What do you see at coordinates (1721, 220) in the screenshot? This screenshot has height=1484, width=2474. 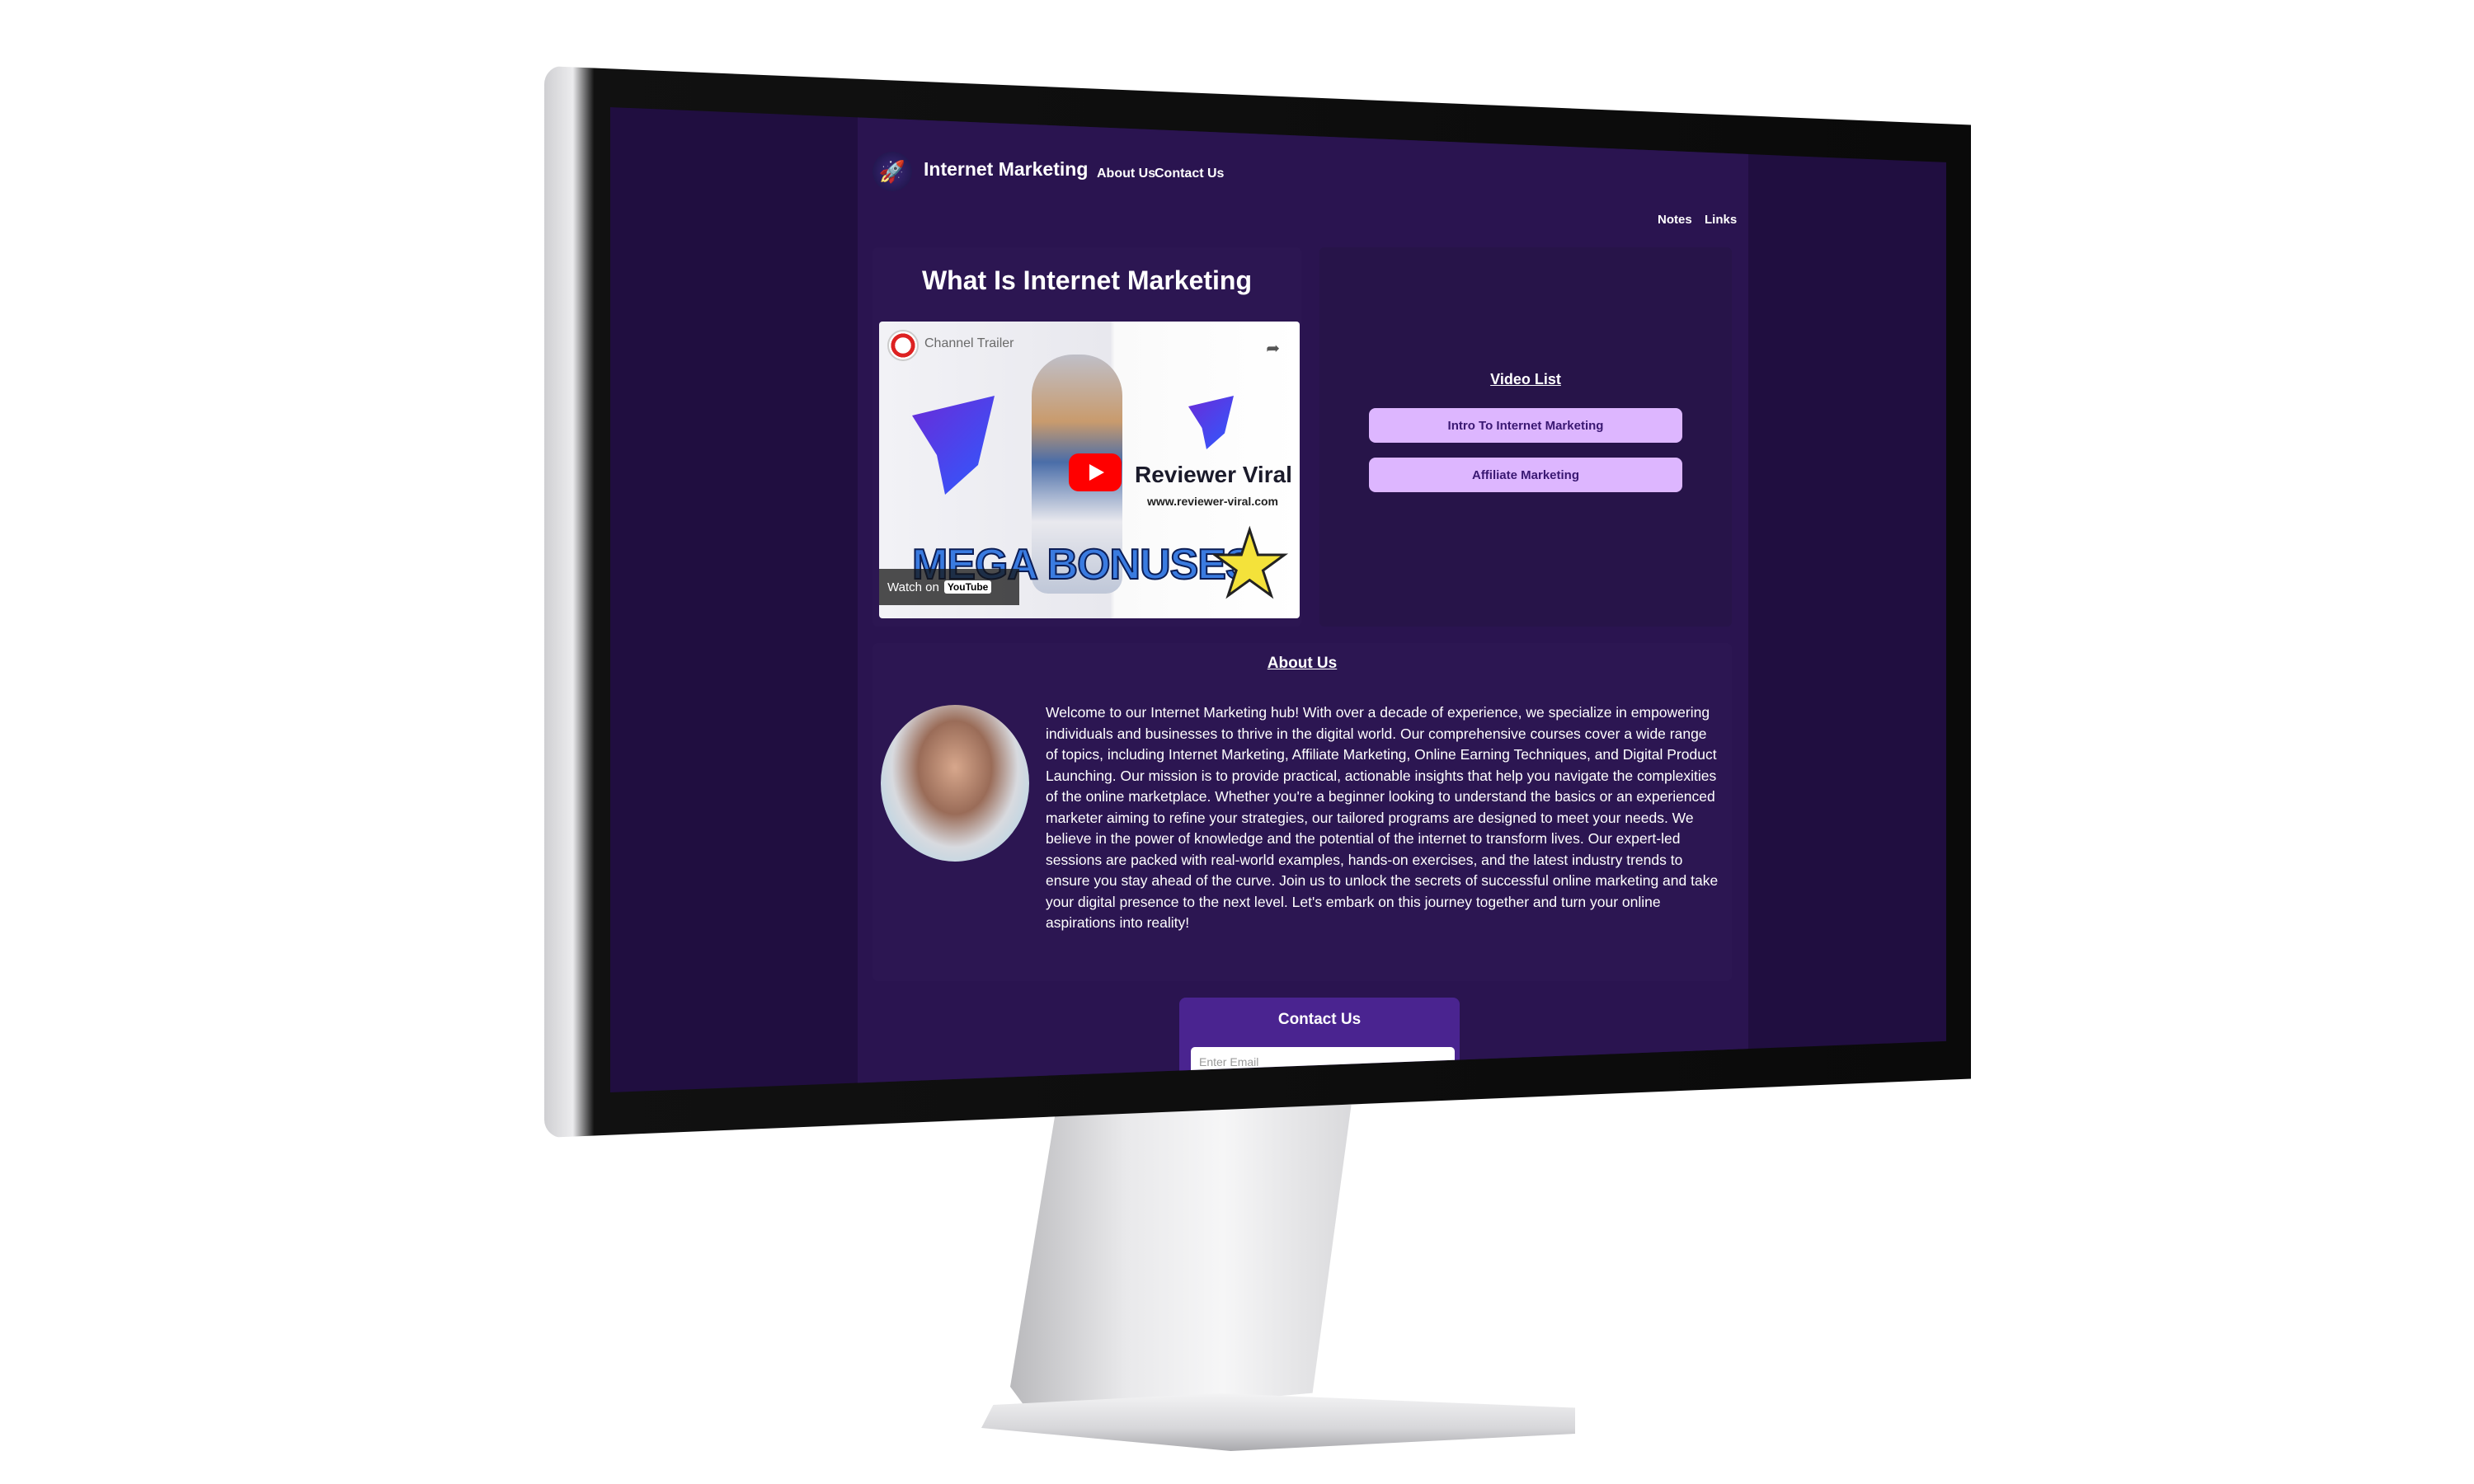 I see `nav-links: Links` at bounding box center [1721, 220].